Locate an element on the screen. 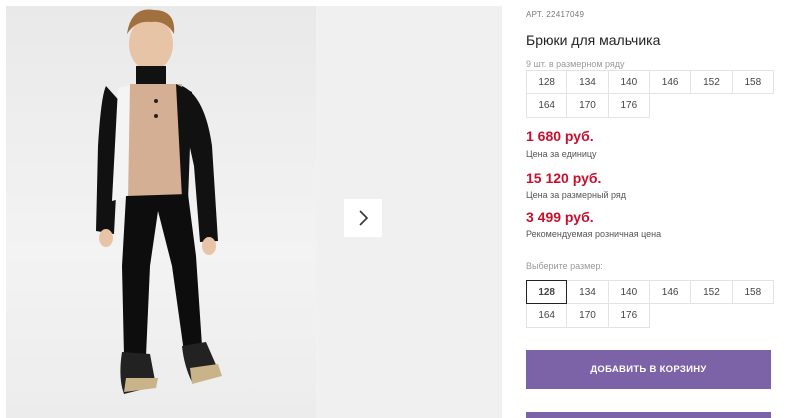  size-option-170: 170 is located at coordinates (588, 316).